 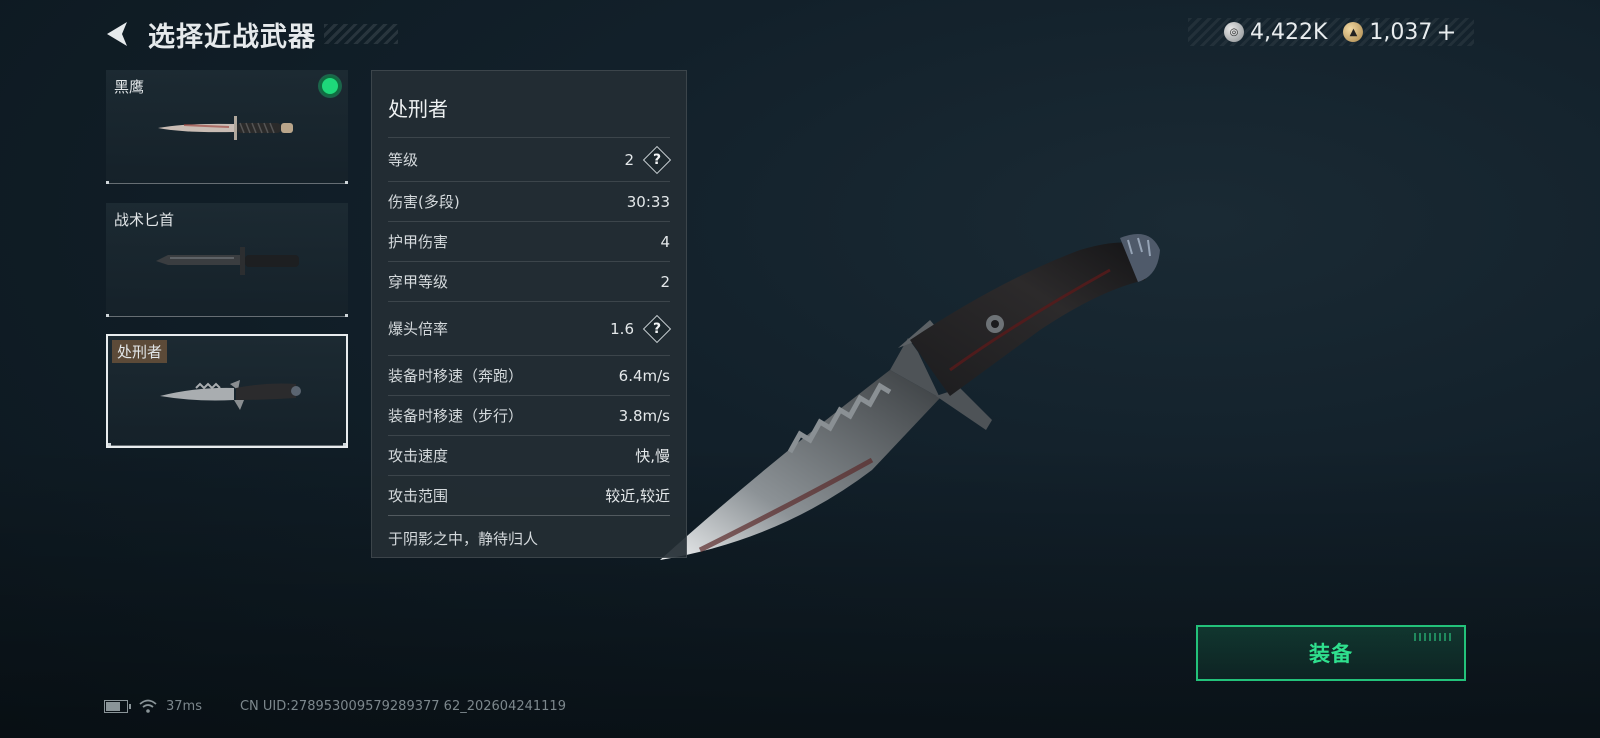 I want to click on weapon-name: 战术匕首, so click(x=144, y=220).